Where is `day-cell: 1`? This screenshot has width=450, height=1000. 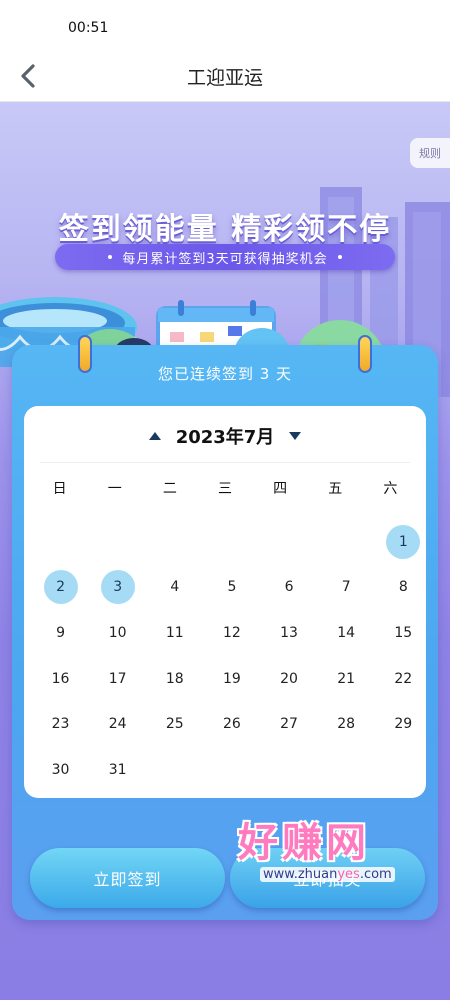 day-cell: 1 is located at coordinates (403, 542).